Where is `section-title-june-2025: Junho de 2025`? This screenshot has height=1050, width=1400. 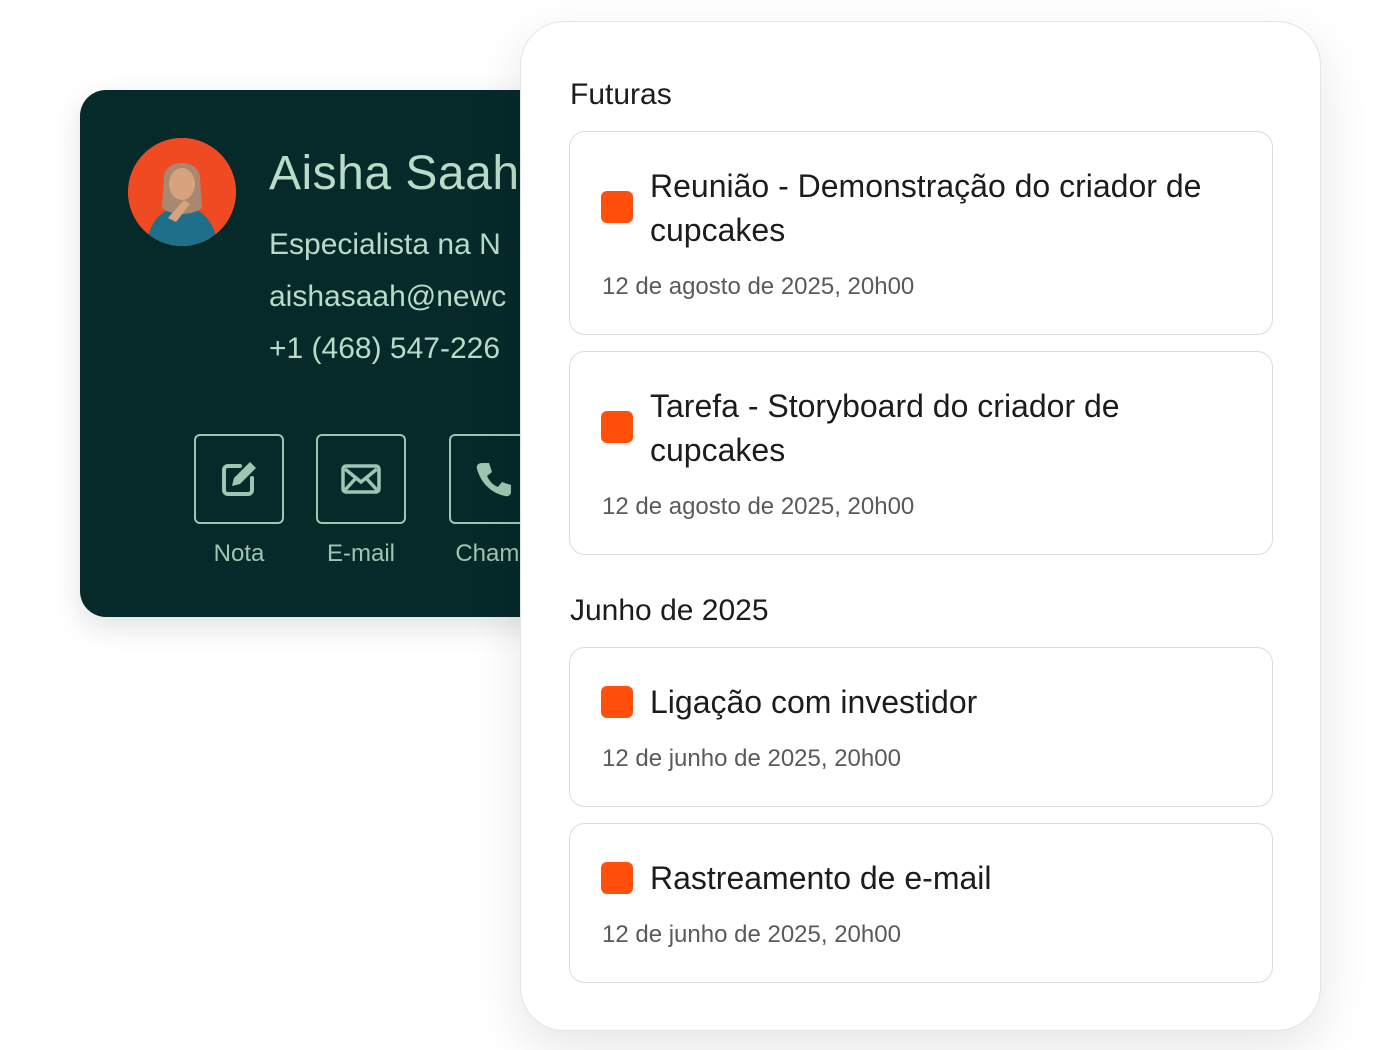
section-title-june-2025: Junho de 2025 is located at coordinates (669, 610).